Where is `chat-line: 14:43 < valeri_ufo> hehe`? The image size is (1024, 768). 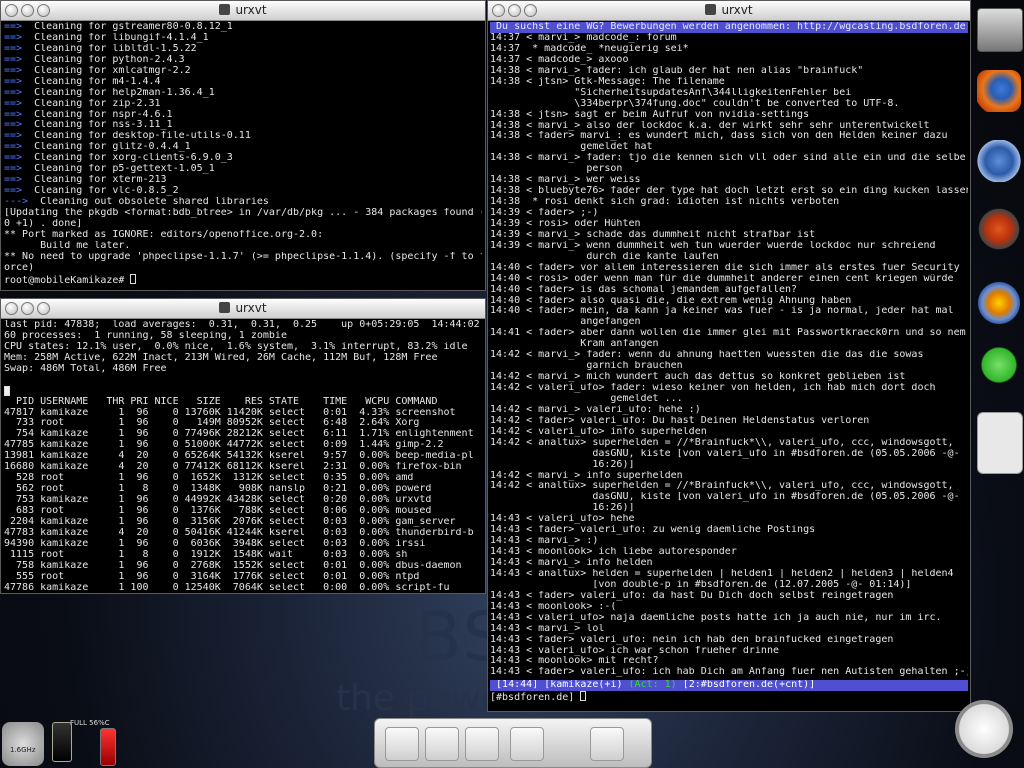 chat-line: 14:43 < valeri_ufo> hehe is located at coordinates (562, 519).